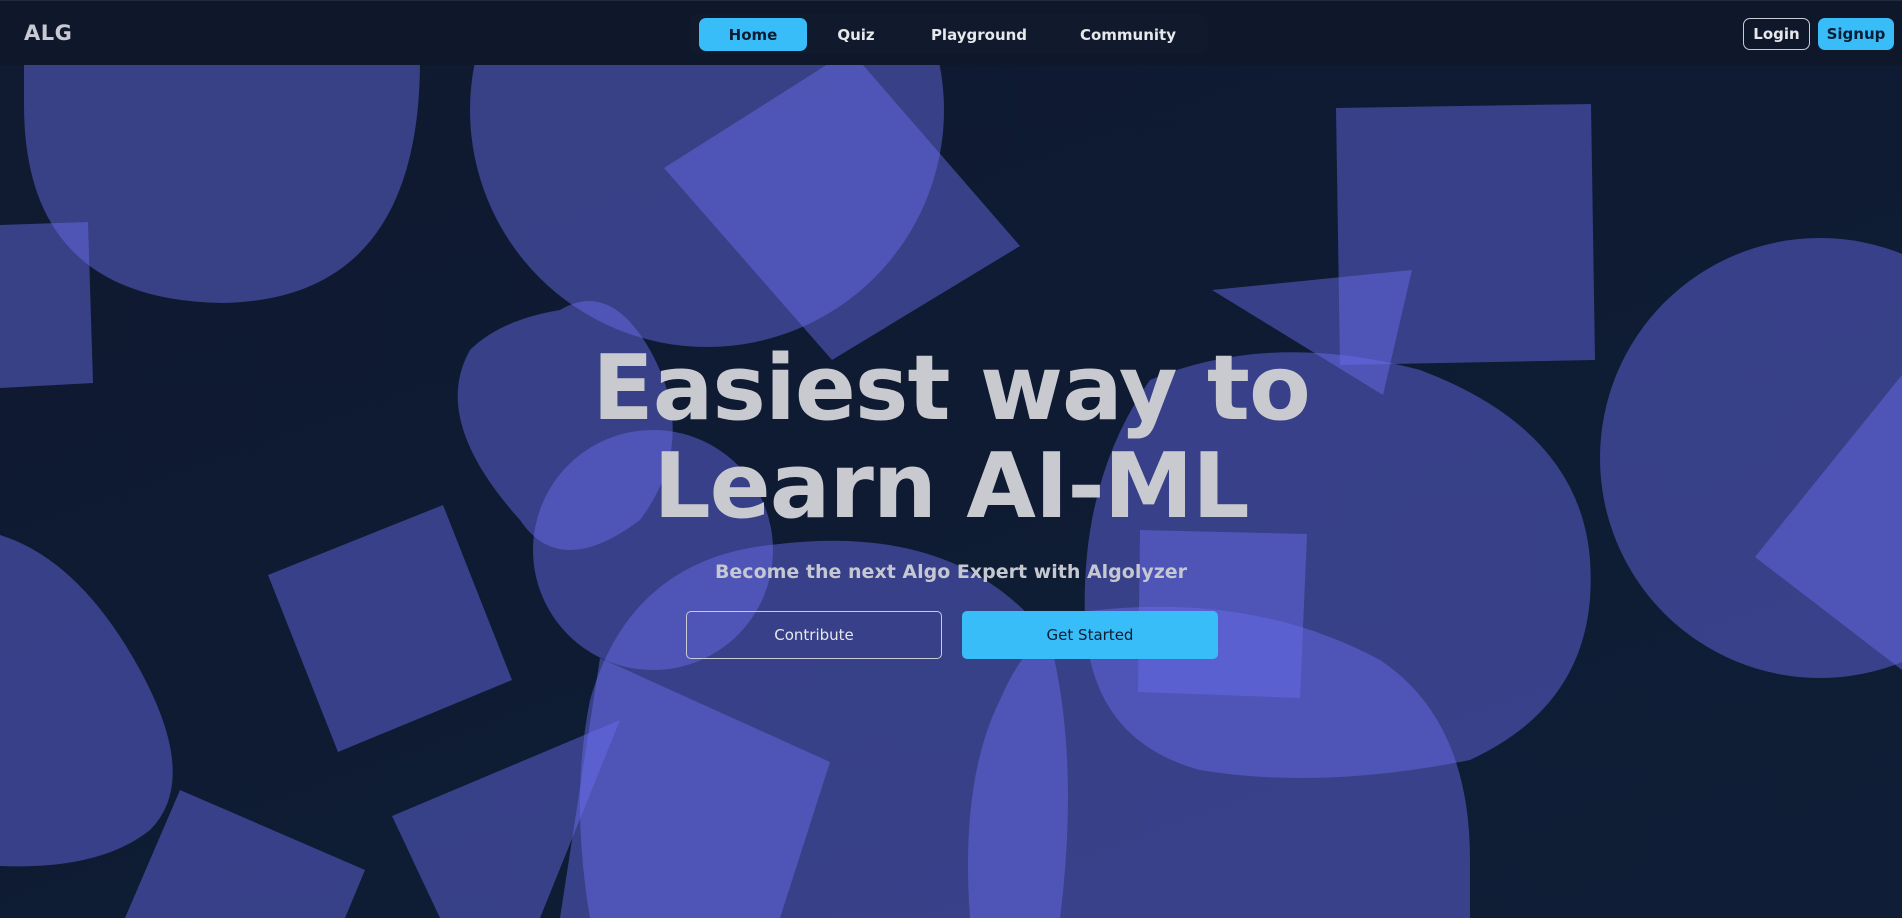 This screenshot has width=1902, height=918. What do you see at coordinates (48, 33) in the screenshot?
I see `brand-logo: ALG` at bounding box center [48, 33].